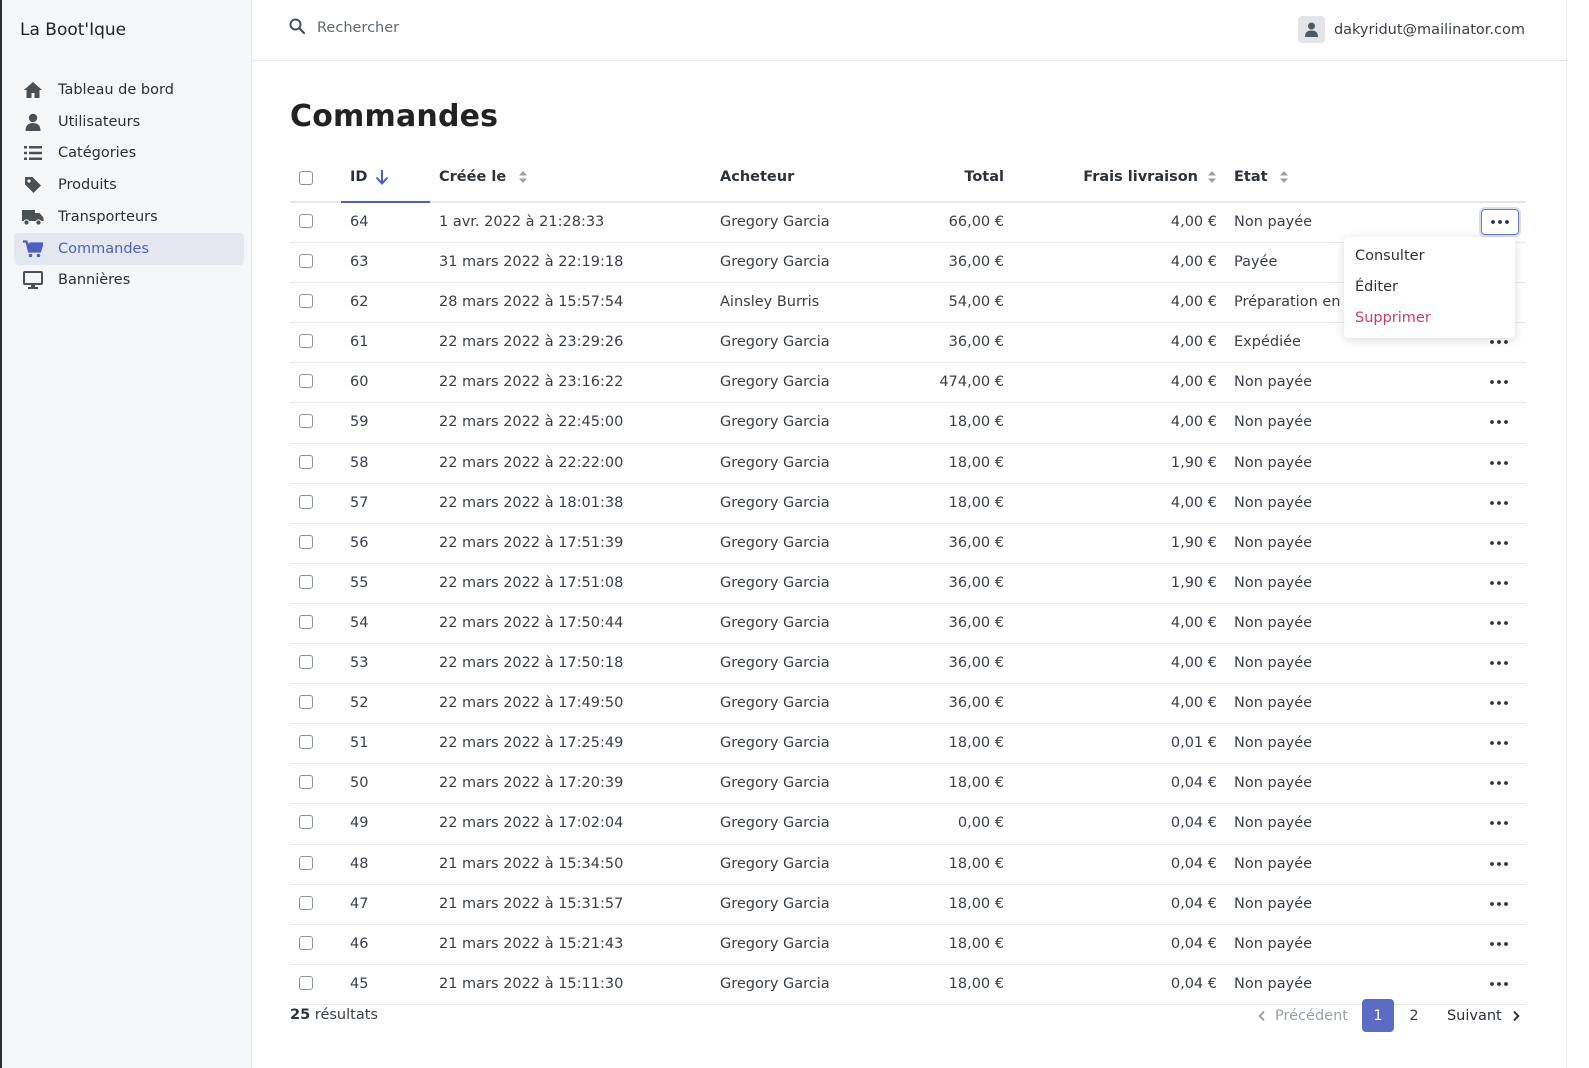 This screenshot has height=1068, width=1589. I want to click on search-input, so click(467, 28).